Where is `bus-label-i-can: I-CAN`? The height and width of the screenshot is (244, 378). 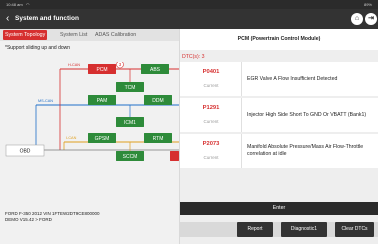 bus-label-i-can: I-CAN is located at coordinates (71, 138).